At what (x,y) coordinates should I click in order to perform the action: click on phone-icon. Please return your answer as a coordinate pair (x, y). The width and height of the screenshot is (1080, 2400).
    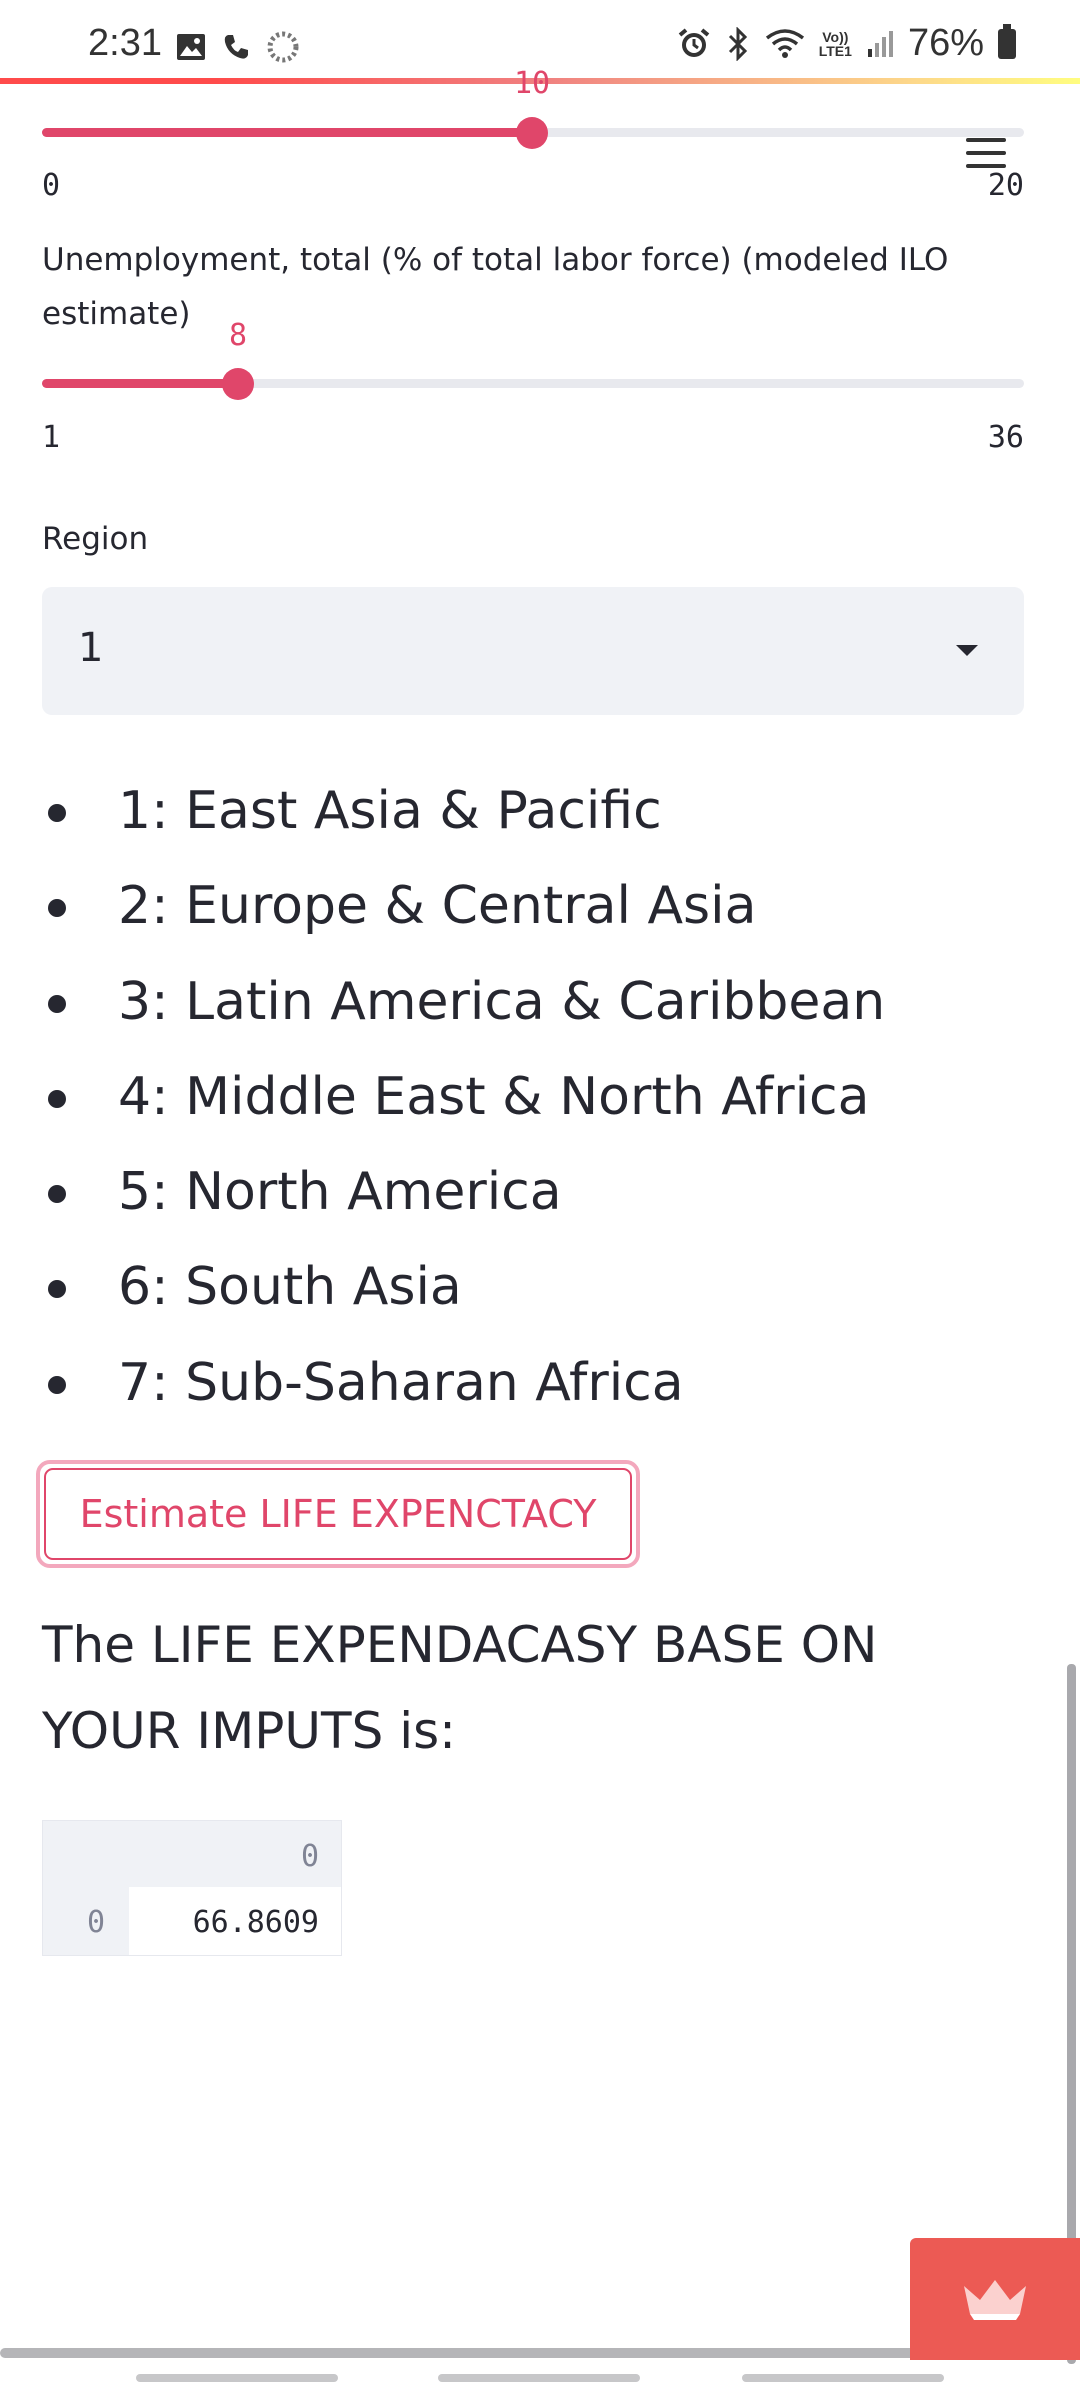
    Looking at the image, I should click on (236, 47).